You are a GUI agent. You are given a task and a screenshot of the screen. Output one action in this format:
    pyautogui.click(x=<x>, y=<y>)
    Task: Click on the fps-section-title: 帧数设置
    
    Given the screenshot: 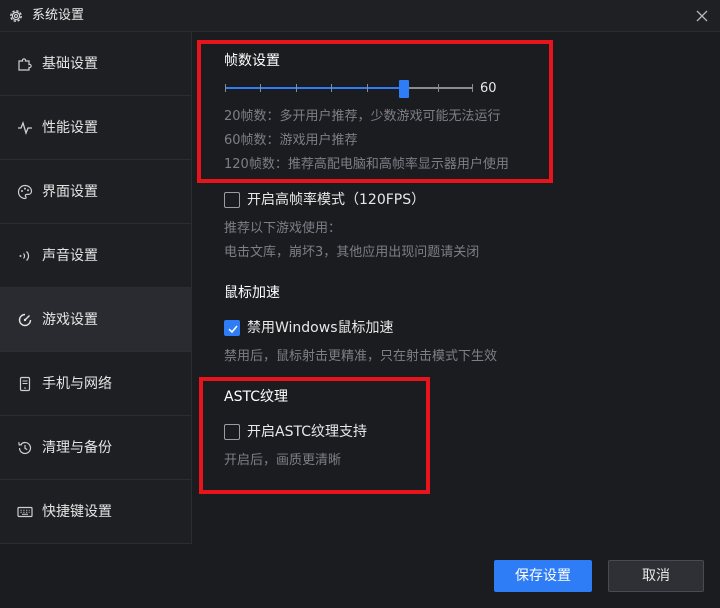 What is the action you would take?
    pyautogui.click(x=252, y=61)
    